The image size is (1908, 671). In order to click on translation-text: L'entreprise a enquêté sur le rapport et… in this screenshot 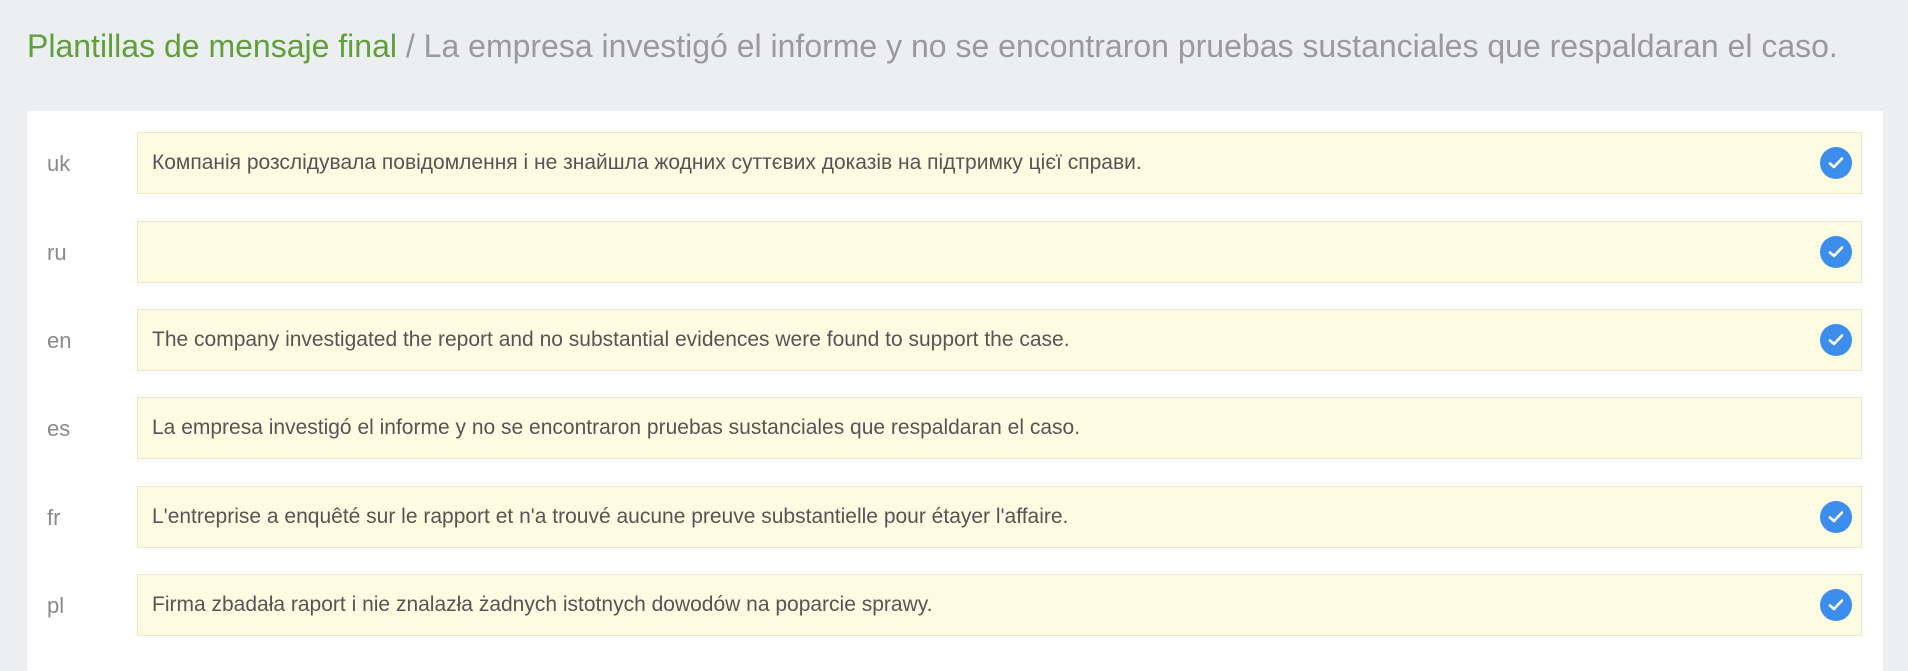, I will do `click(610, 516)`.